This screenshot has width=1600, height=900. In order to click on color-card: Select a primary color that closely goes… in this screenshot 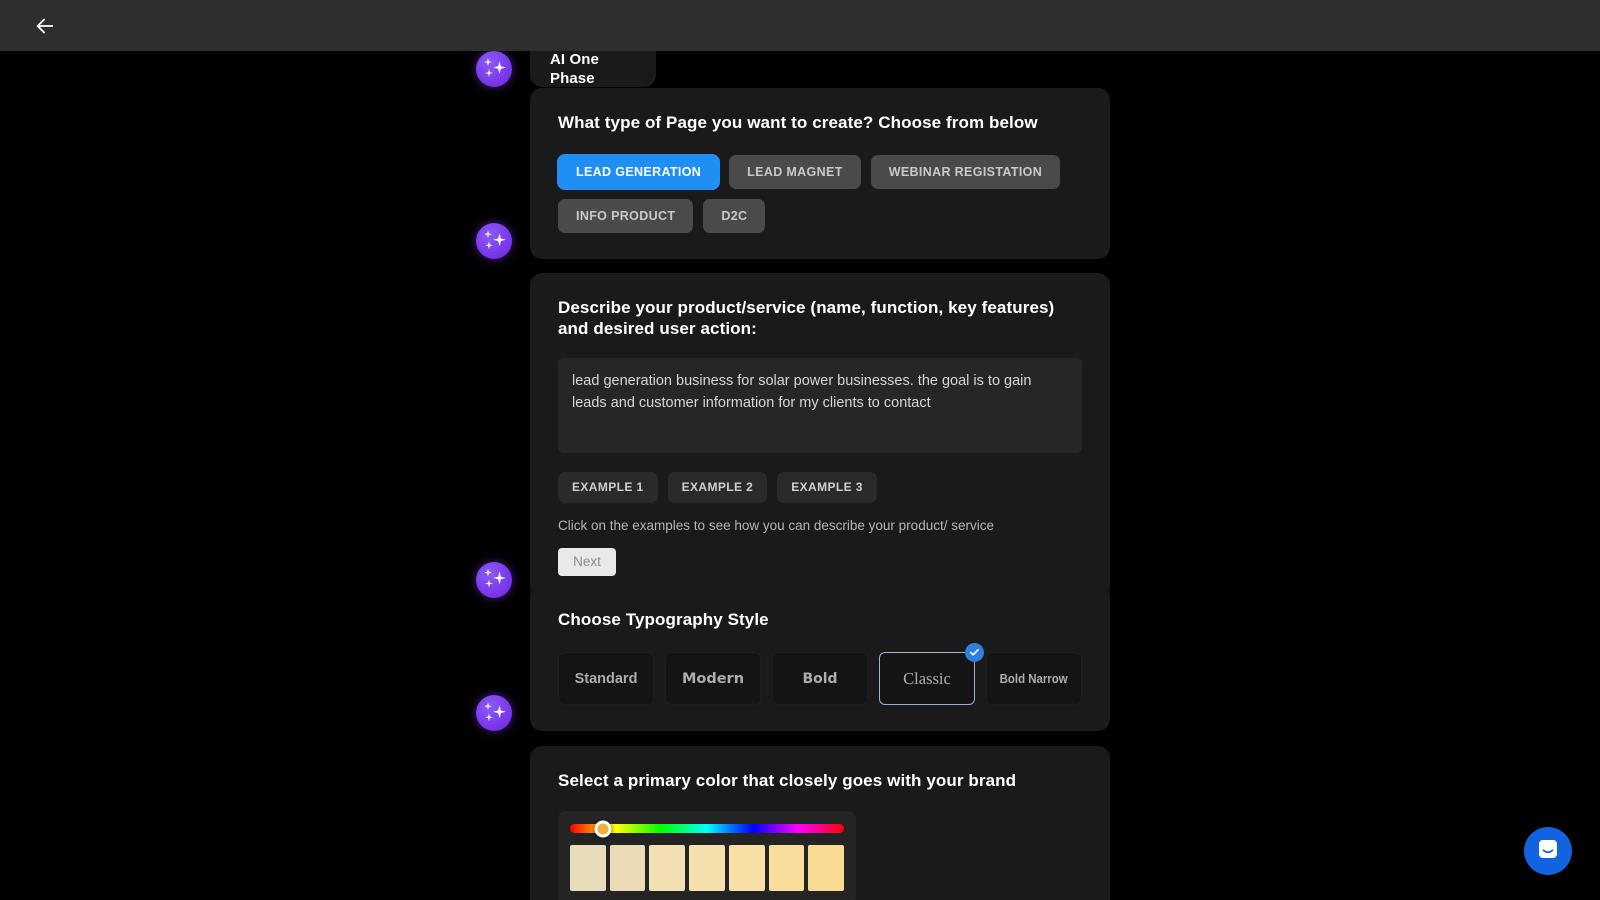, I will do `click(820, 823)`.